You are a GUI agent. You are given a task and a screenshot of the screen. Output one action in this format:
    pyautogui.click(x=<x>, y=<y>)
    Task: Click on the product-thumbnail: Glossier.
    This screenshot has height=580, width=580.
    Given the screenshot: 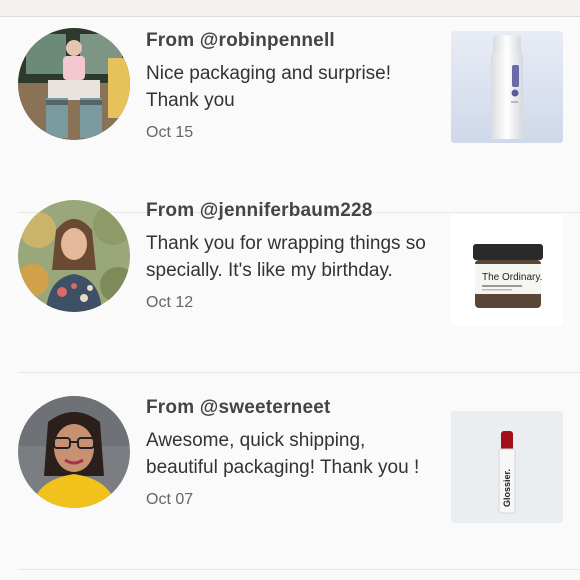 What is the action you would take?
    pyautogui.click(x=507, y=467)
    